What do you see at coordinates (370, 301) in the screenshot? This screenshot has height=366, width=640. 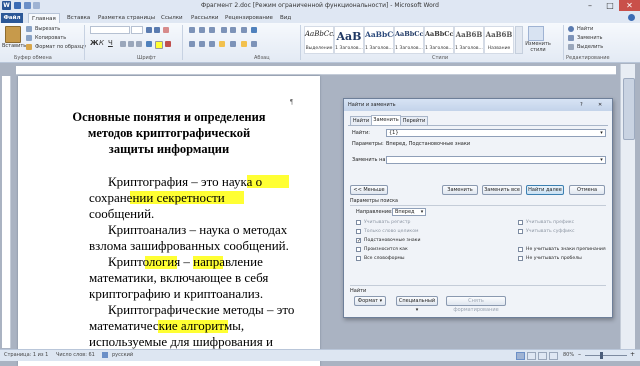 I see `format-button: Формат ▾` at bounding box center [370, 301].